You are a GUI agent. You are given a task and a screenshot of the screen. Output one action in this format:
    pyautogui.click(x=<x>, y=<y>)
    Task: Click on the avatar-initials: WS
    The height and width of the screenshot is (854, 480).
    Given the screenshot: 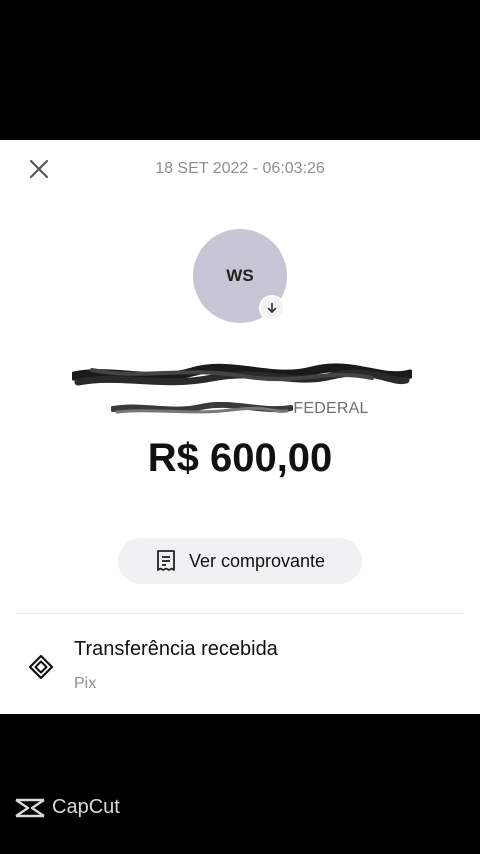 What is the action you would take?
    pyautogui.click(x=240, y=275)
    